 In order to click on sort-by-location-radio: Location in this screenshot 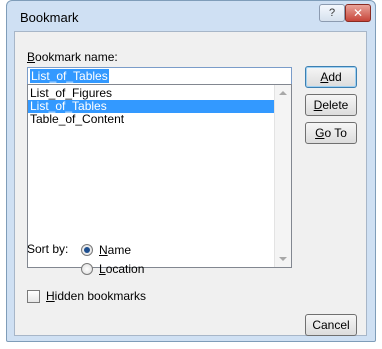, I will do `click(112, 269)`.